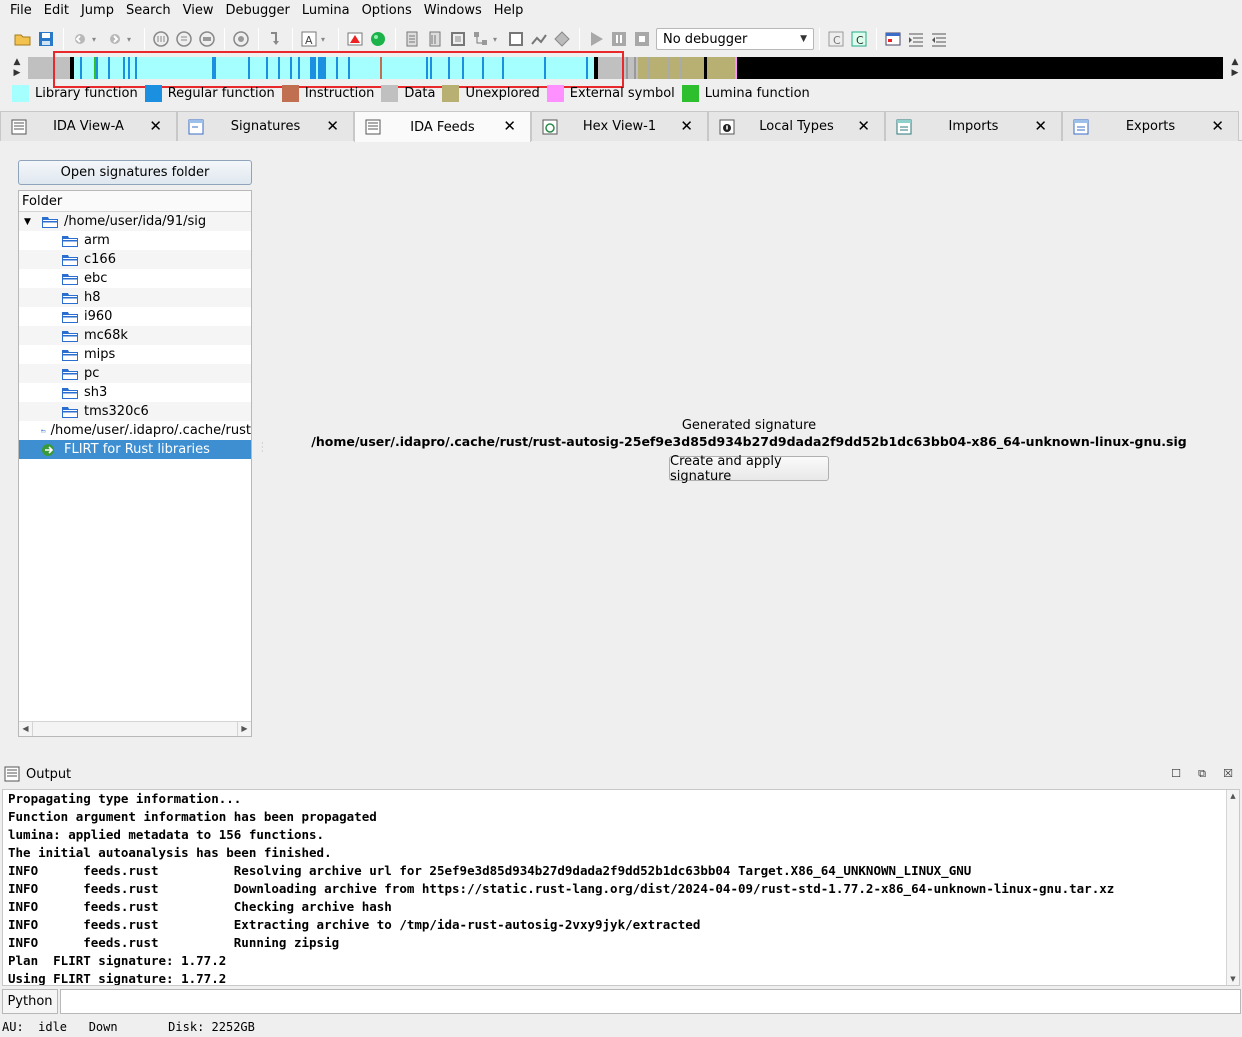  Describe the element at coordinates (981, 68) in the screenshot. I see `nav-segment` at that location.